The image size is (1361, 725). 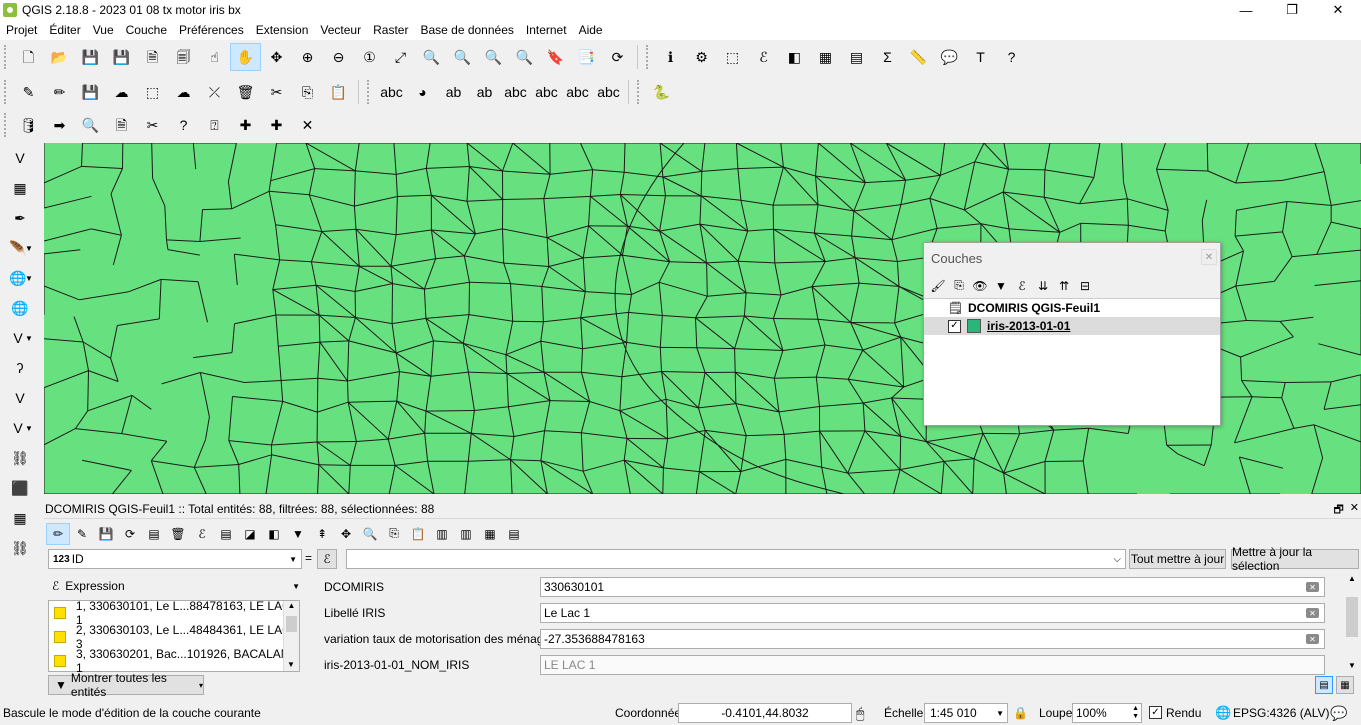 What do you see at coordinates (276, 57) in the screenshot?
I see `pan-to-selection-button: ✥` at bounding box center [276, 57].